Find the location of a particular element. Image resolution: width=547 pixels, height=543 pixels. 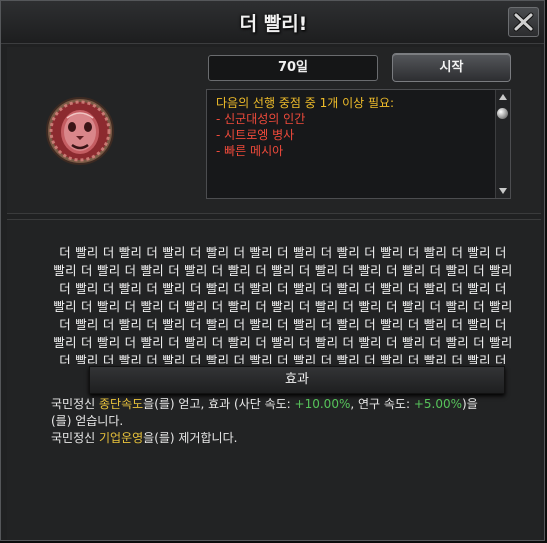

prerequisite-item: - 빠른 메시아 is located at coordinates (250, 151).